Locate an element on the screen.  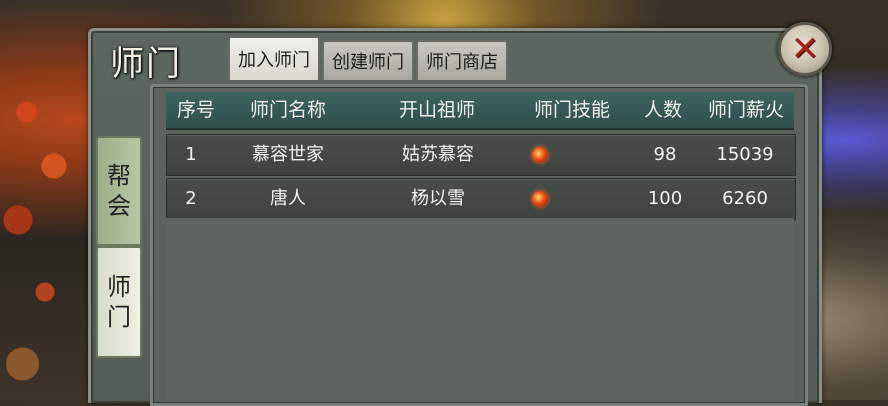
row-index: 1 is located at coordinates (191, 154).